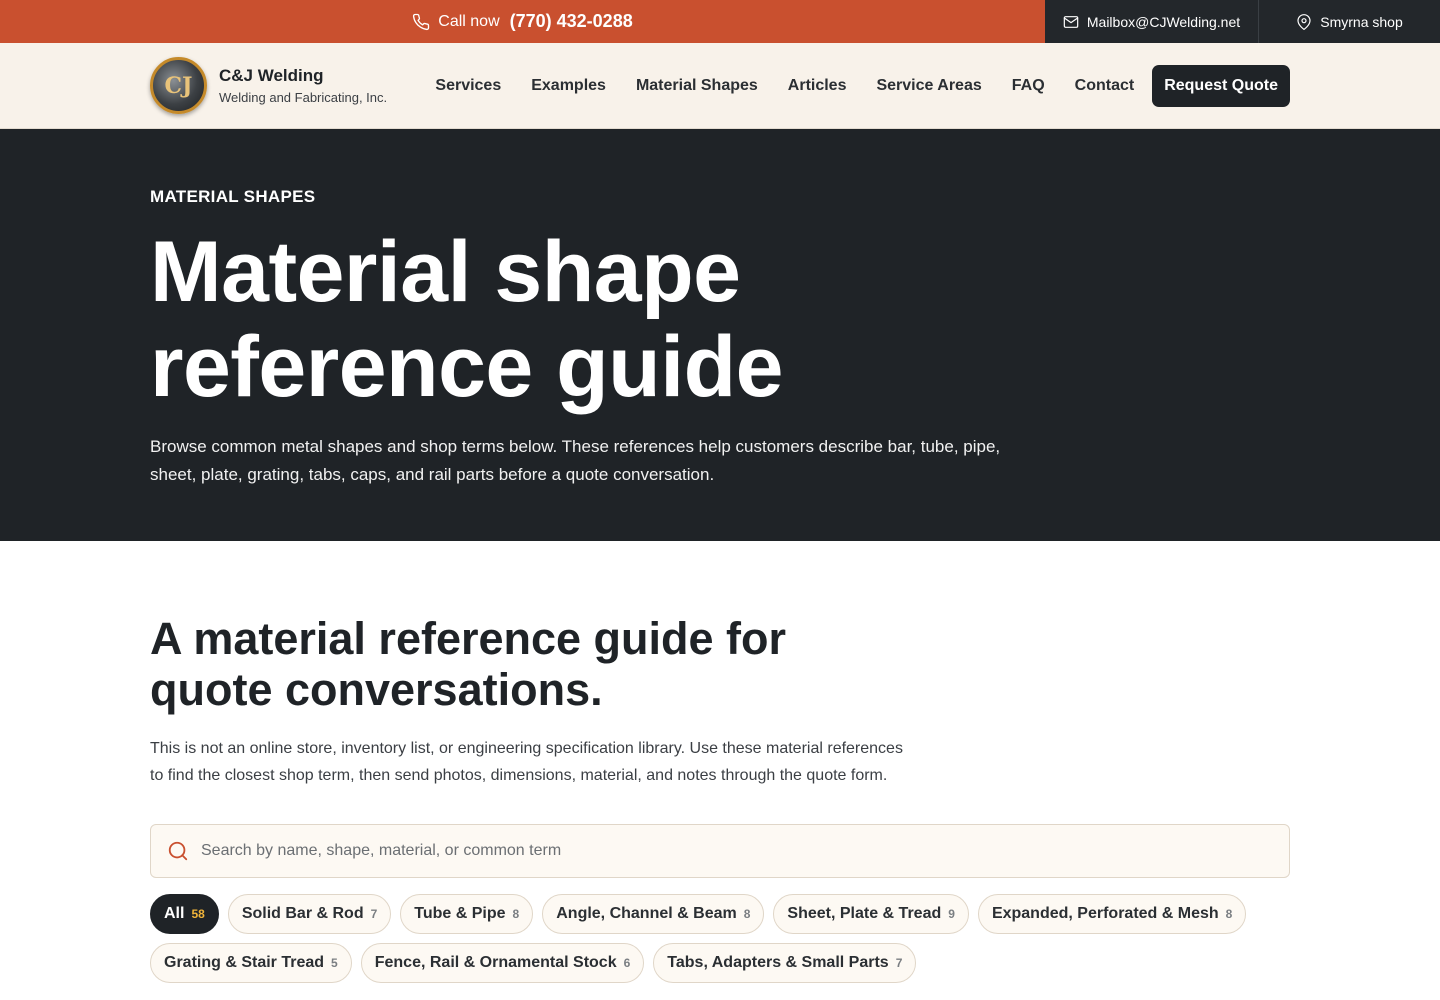 The width and height of the screenshot is (1440, 1000). What do you see at coordinates (778, 962) in the screenshot?
I see `filter-chip-label: Tabs, Adapters & Small Parts` at bounding box center [778, 962].